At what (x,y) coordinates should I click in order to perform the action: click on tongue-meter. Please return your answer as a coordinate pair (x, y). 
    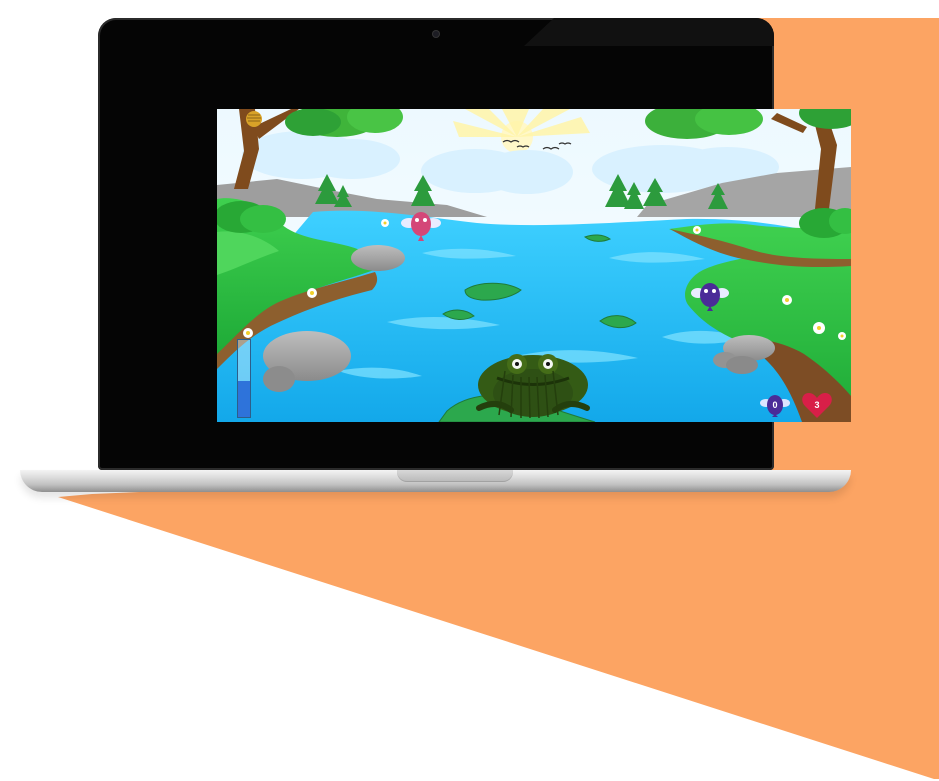
    Looking at the image, I should click on (244, 378).